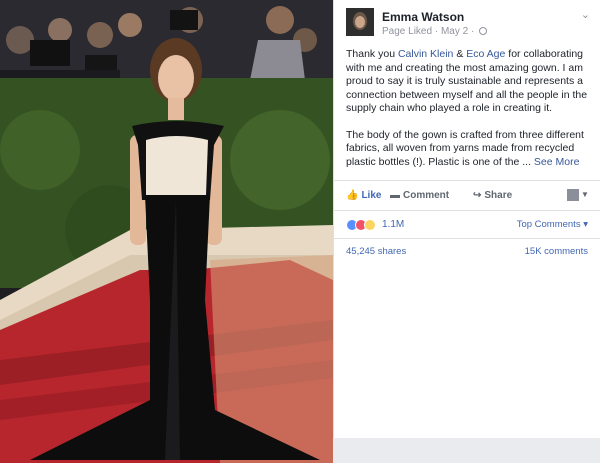  I want to click on author-avatar, so click(360, 22).